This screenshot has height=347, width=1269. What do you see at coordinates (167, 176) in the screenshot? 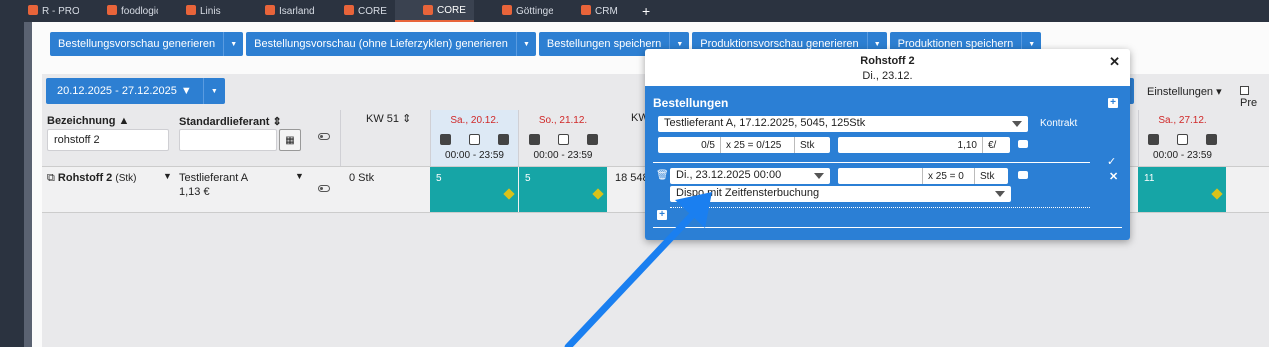
I see `row-dropdown-caret-icon: ▼` at bounding box center [167, 176].